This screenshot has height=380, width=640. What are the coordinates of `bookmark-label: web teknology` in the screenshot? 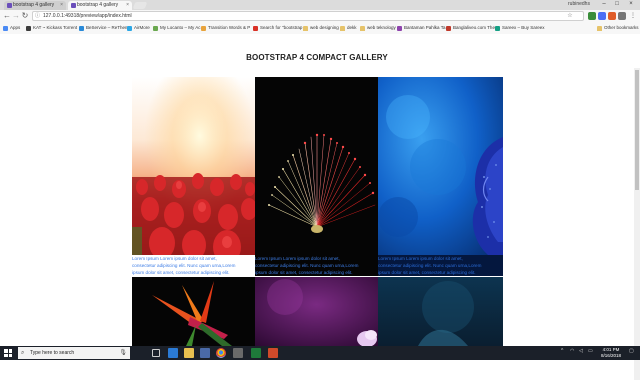 It's located at (381, 27).